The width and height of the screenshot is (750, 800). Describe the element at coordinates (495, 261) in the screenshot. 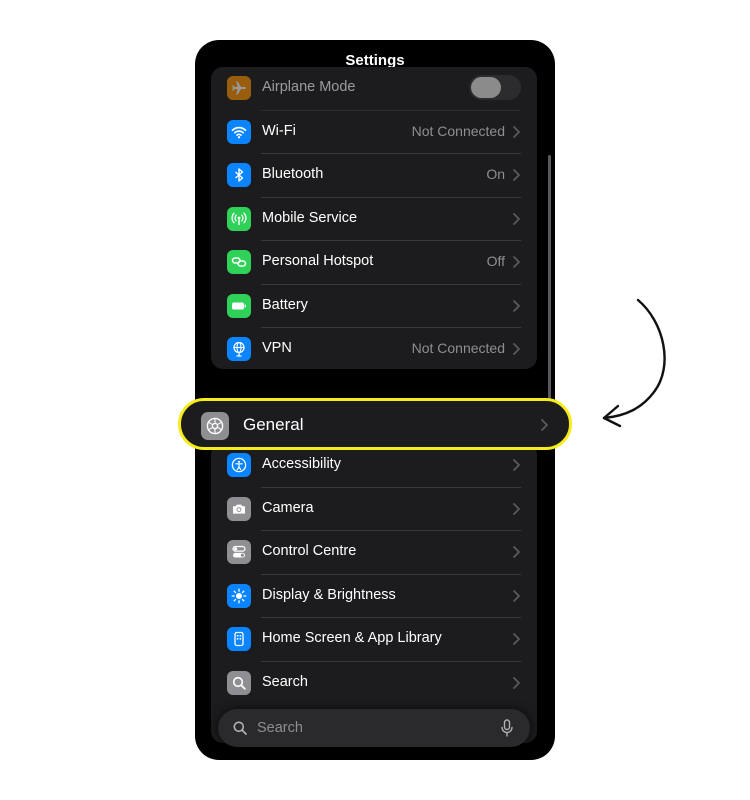

I see `hotspot-status: Off` at that location.